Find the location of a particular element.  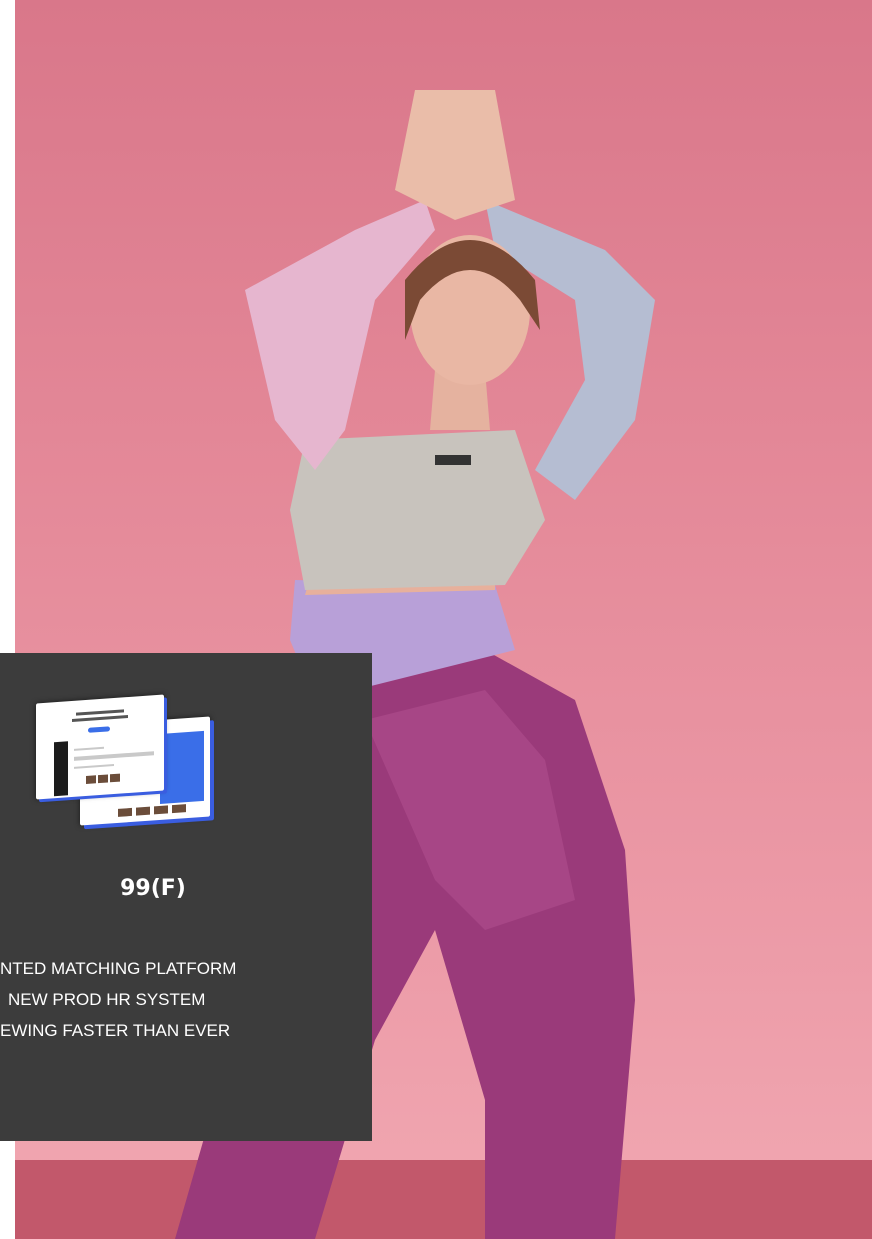

thumbnail-front-screen is located at coordinates (100, 747).